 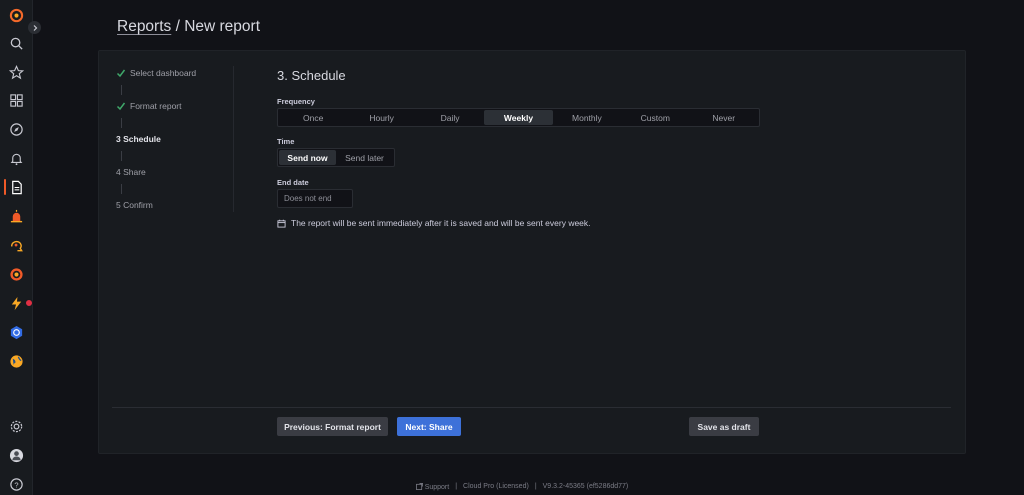 What do you see at coordinates (724, 117) in the screenshot?
I see `frequency-option-never: Never` at bounding box center [724, 117].